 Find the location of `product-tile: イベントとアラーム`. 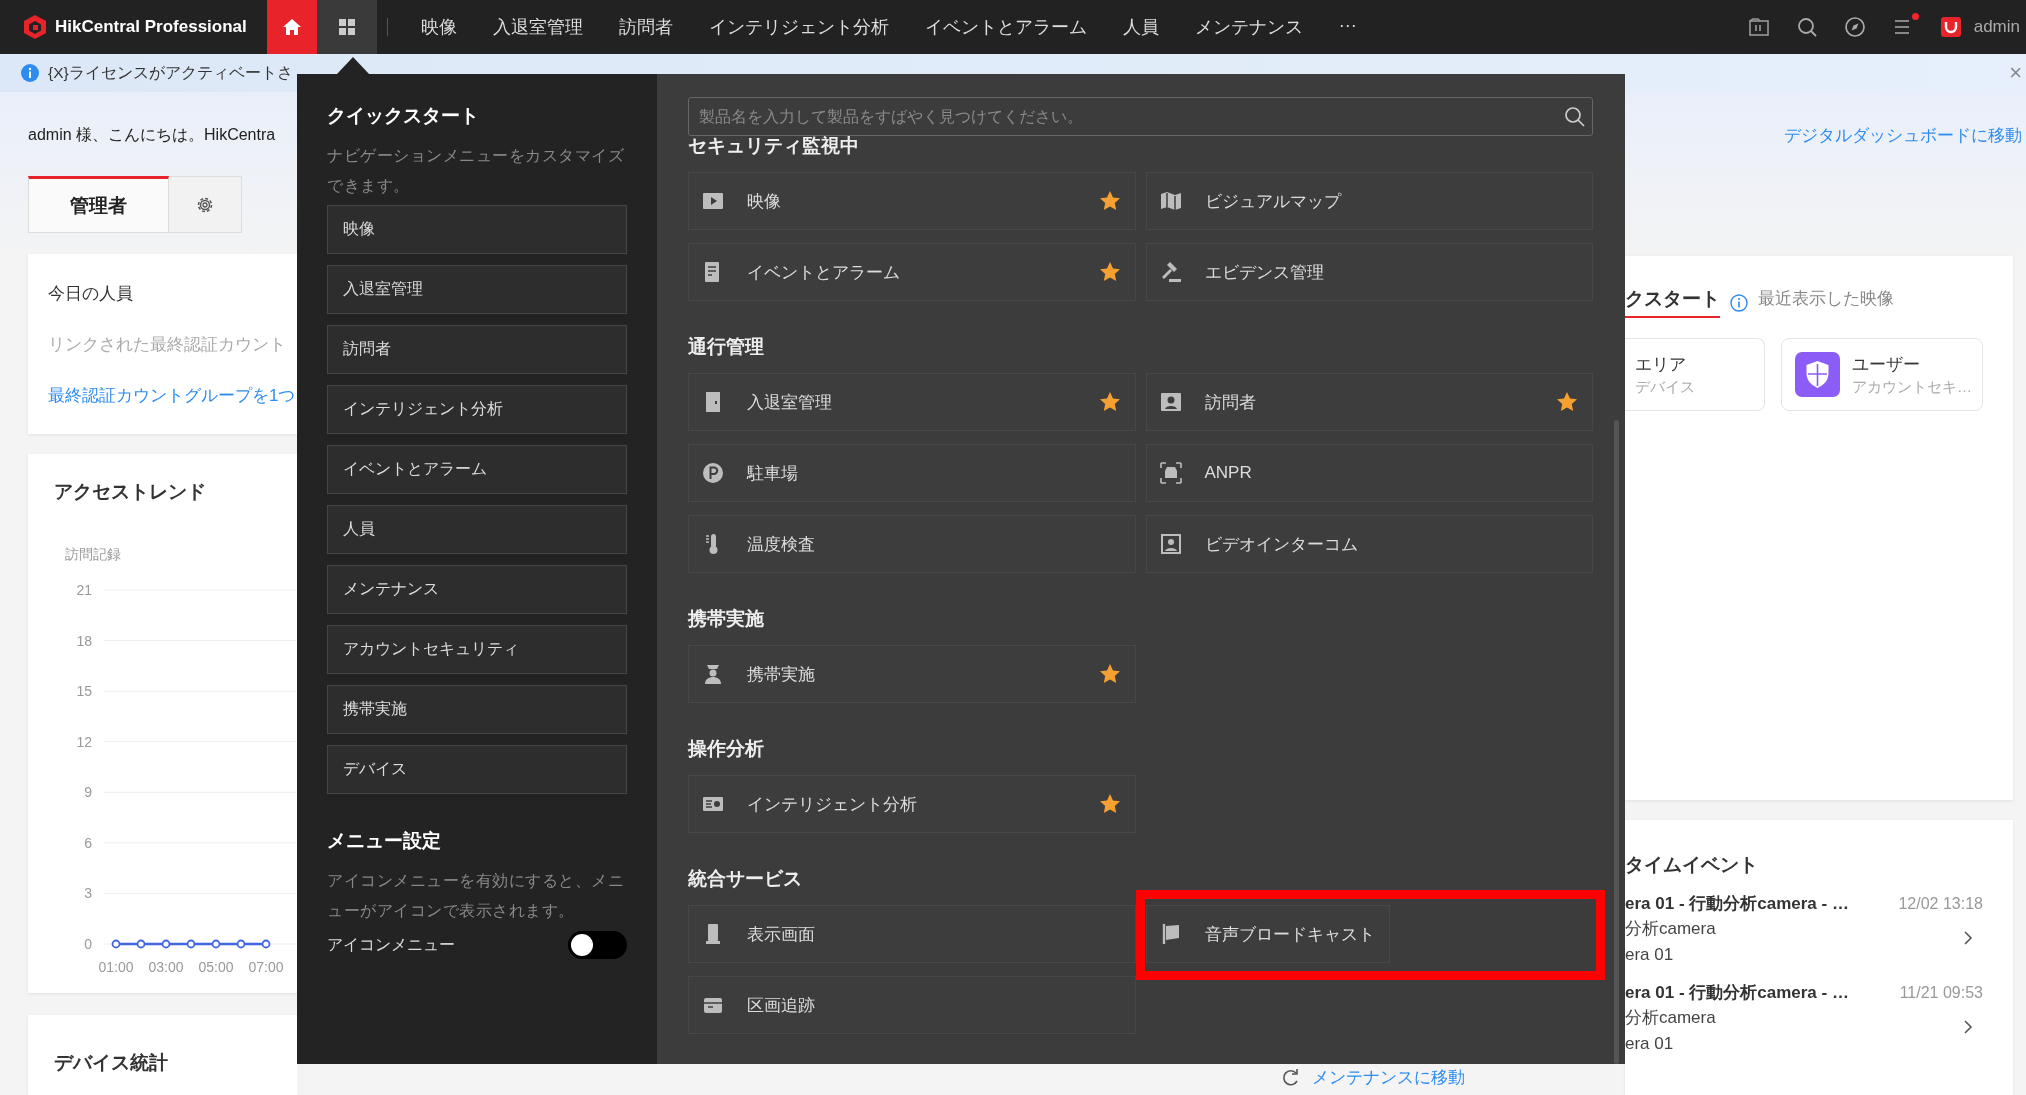

product-tile: イベントとアラーム is located at coordinates (912, 272).